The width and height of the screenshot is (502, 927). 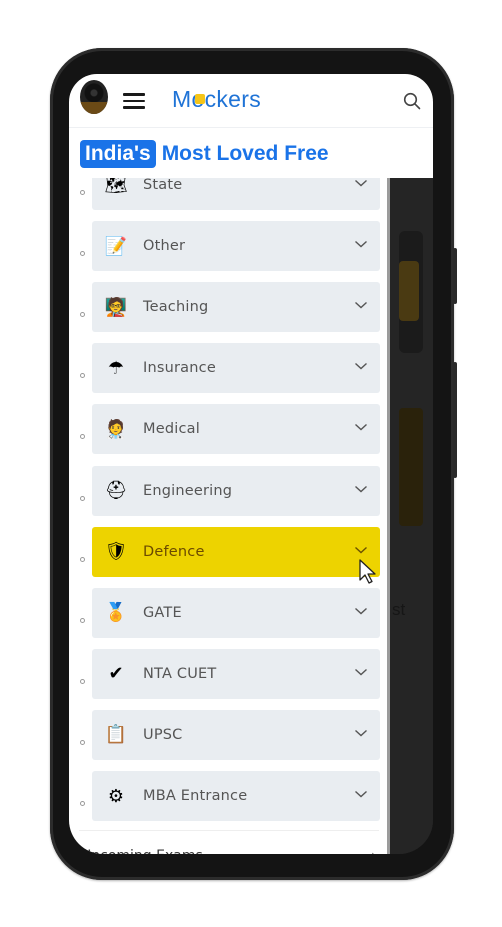 I want to click on category-button: 🗺 State, so click(x=236, y=194).